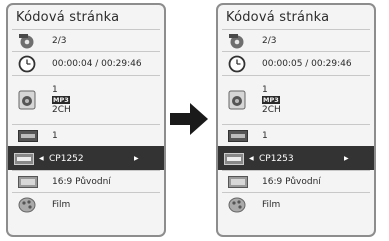 This screenshot has height=241, width=389. Describe the element at coordinates (276, 158) in the screenshot. I see `codepage-value: CP1253` at that location.